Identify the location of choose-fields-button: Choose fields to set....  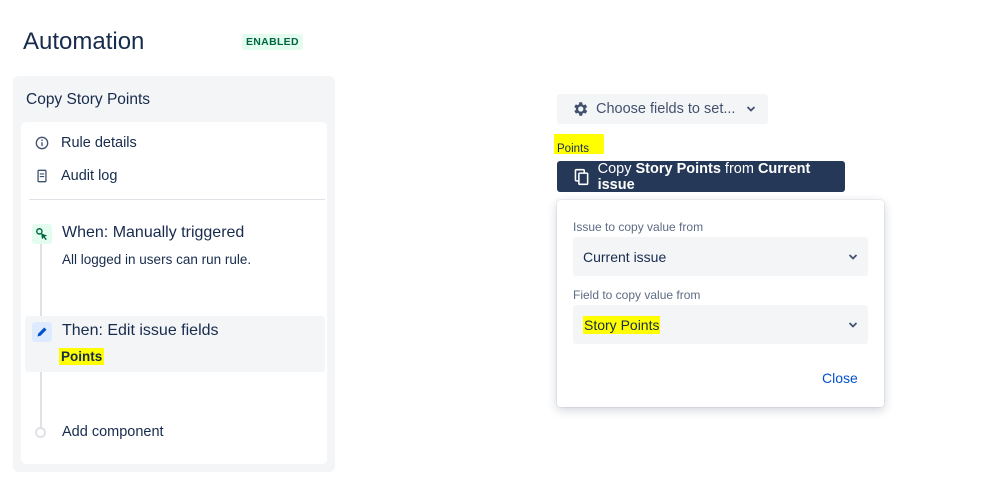
(662, 109).